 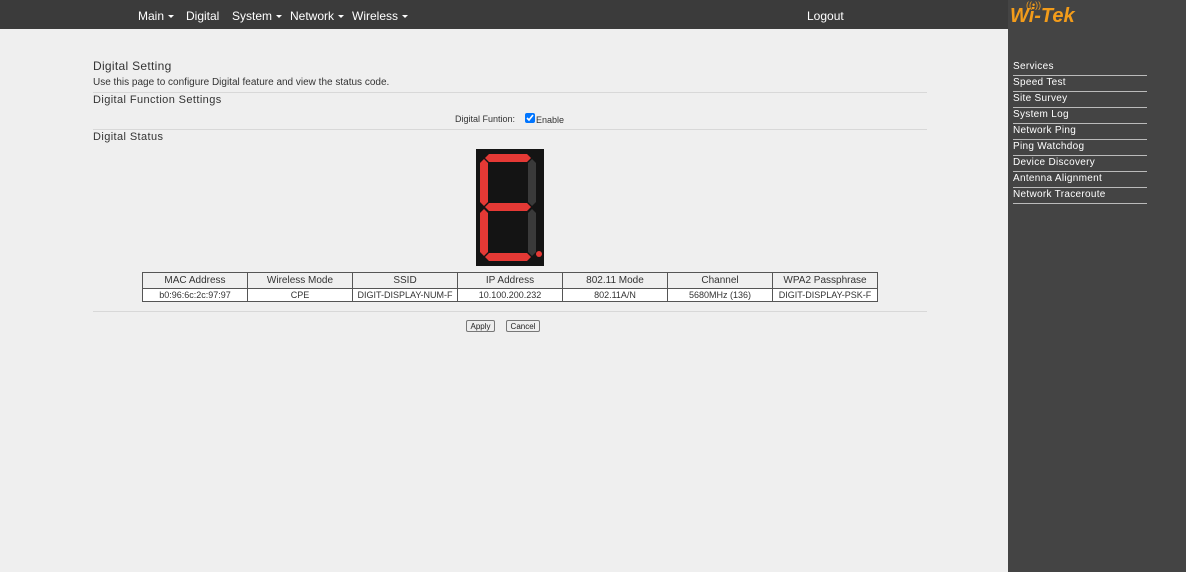 What do you see at coordinates (523, 326) in the screenshot?
I see `cancel-button: Cancel` at bounding box center [523, 326].